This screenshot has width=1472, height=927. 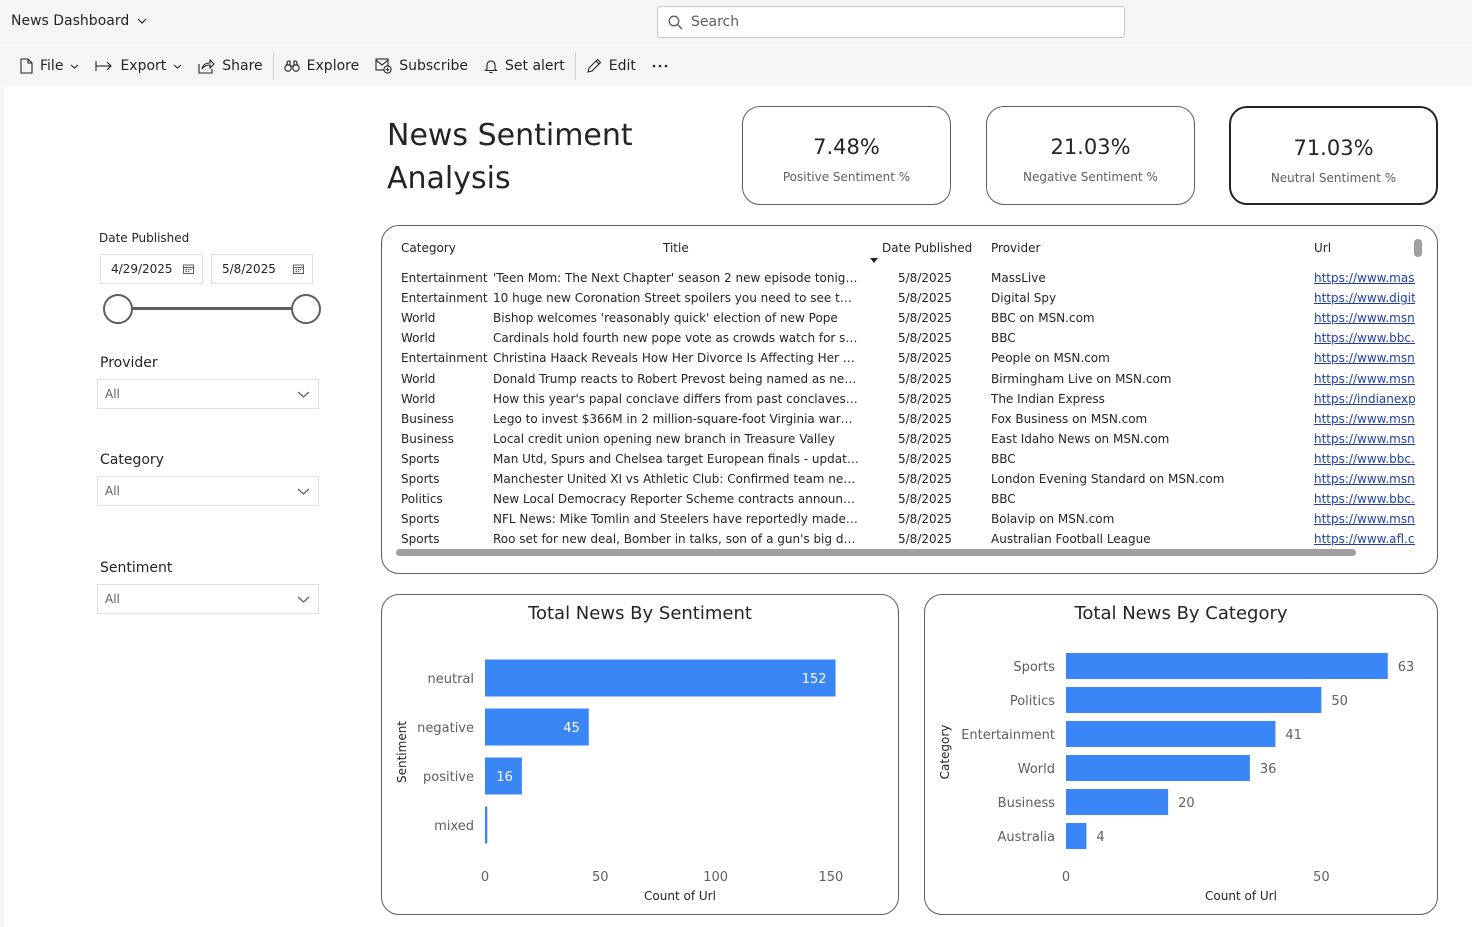 What do you see at coordinates (1090, 155) in the screenshot?
I see `kpi-negative-card: 21.03% Negative Sentiment %` at bounding box center [1090, 155].